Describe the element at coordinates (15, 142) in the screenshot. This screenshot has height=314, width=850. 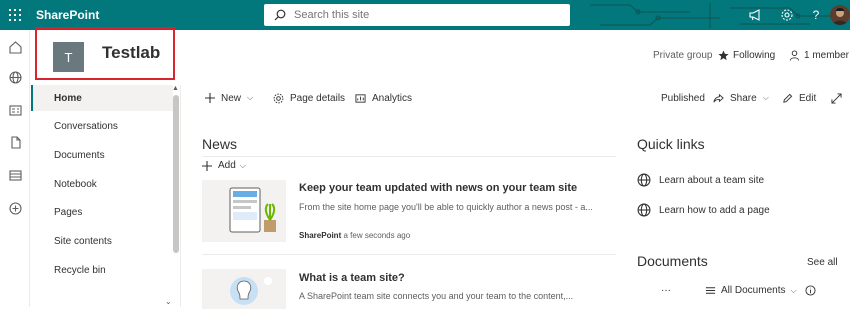
I see `file-icon` at that location.